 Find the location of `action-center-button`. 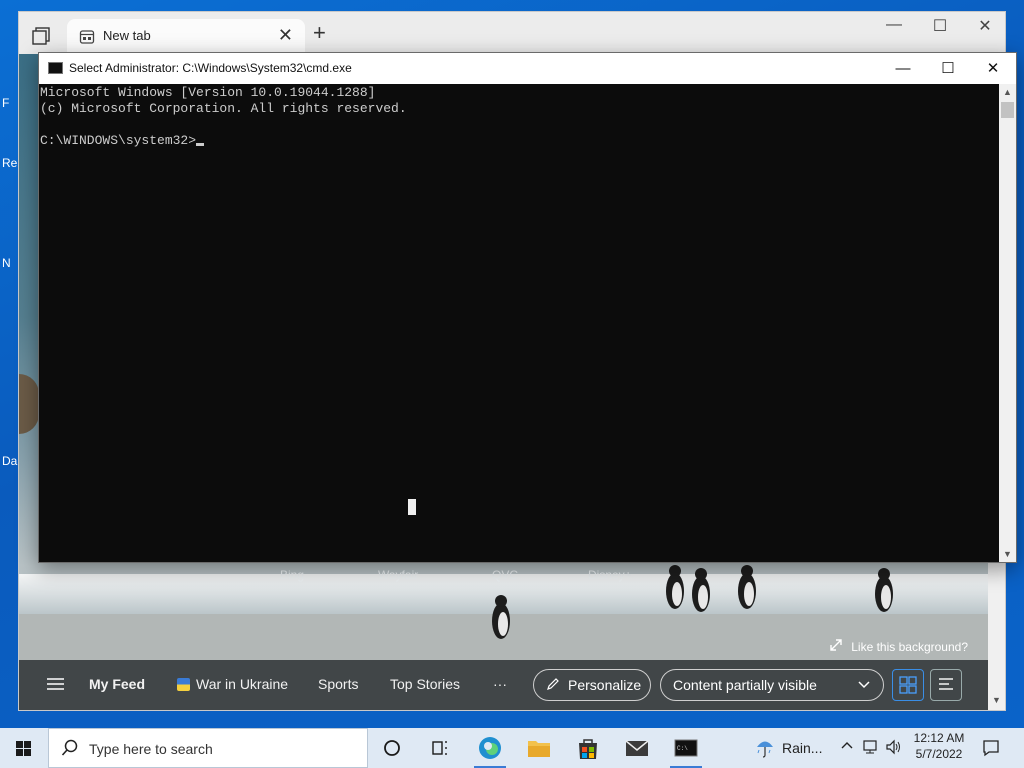

action-center-button is located at coordinates (991, 749).